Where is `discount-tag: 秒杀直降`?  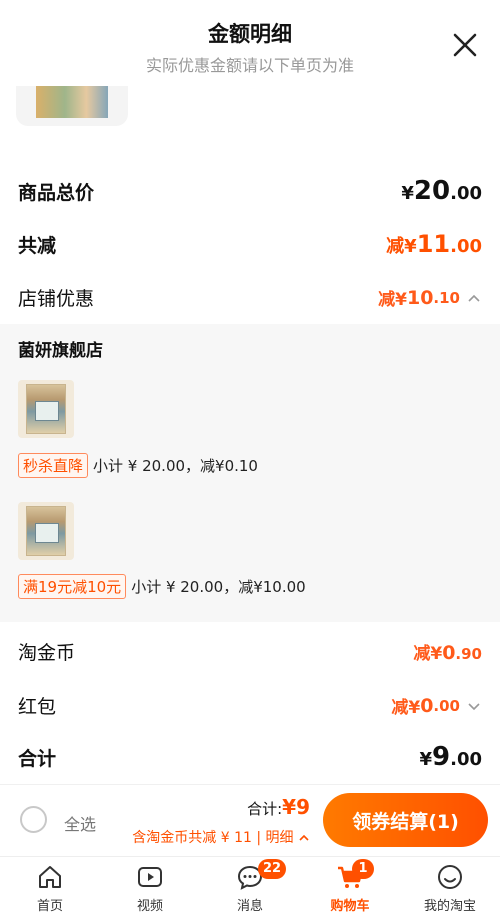
discount-tag: 秒杀直降 is located at coordinates (53, 465).